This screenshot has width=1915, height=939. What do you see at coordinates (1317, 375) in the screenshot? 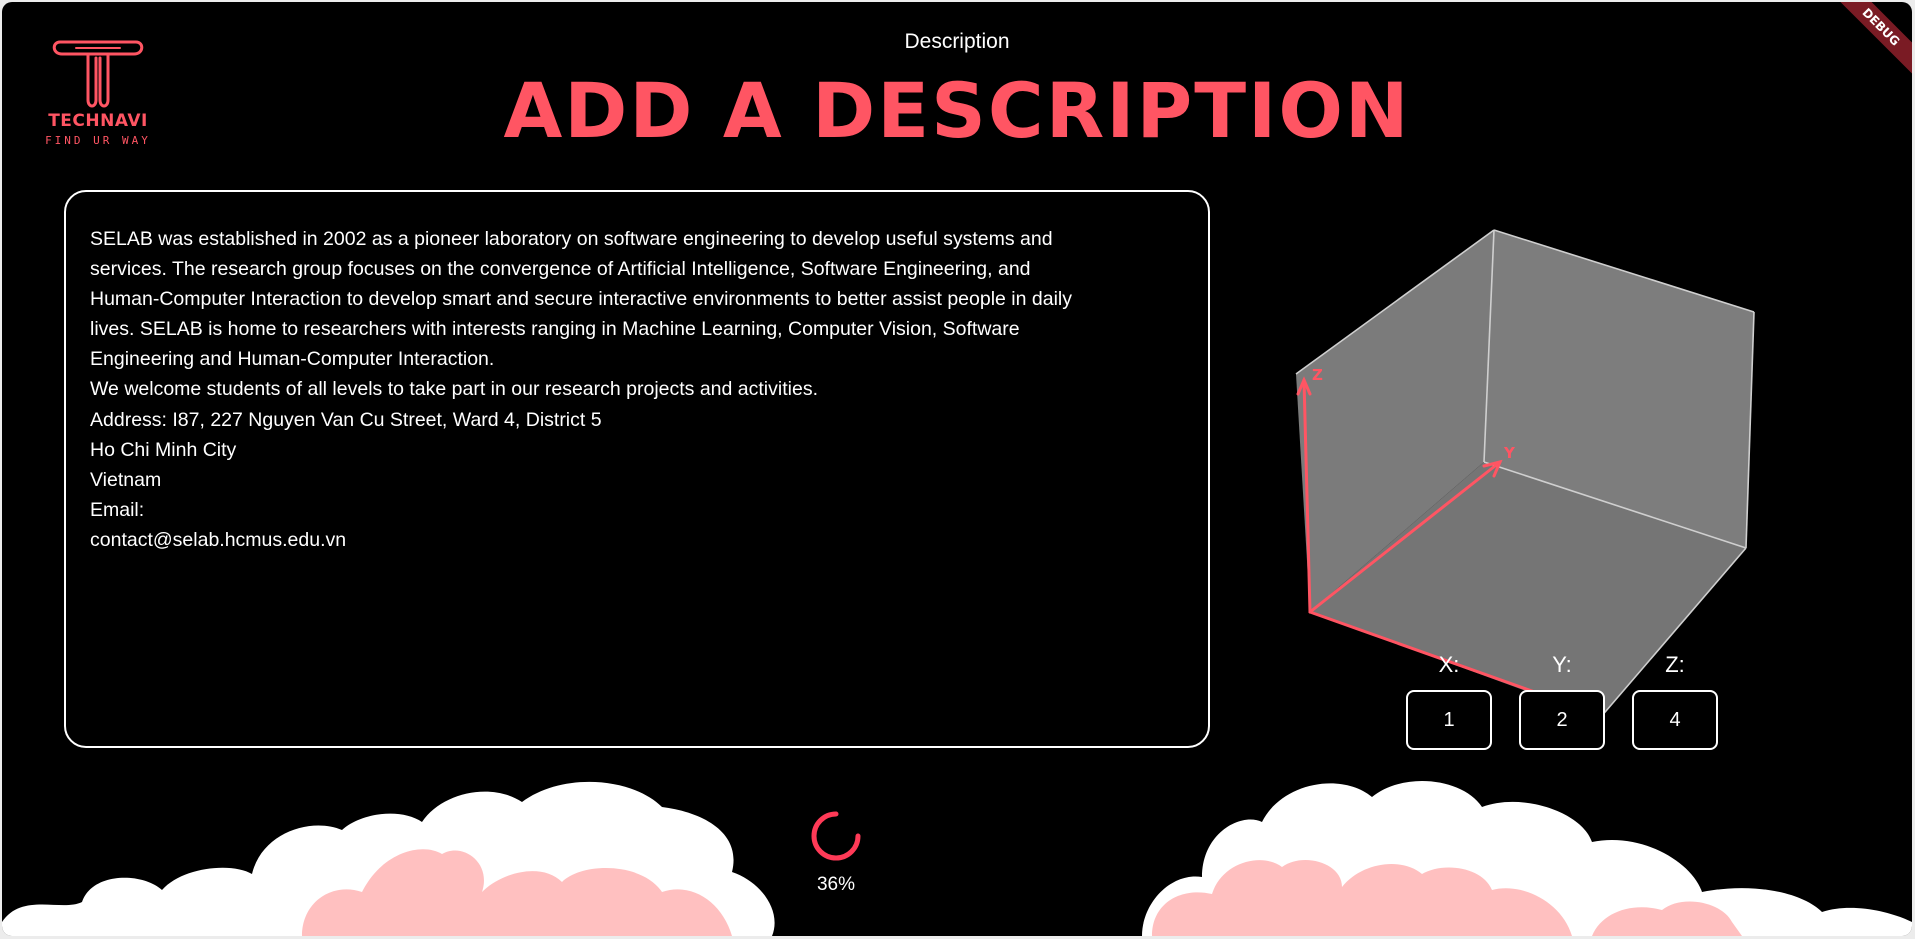
I see `axis-z-label: Z` at bounding box center [1317, 375].